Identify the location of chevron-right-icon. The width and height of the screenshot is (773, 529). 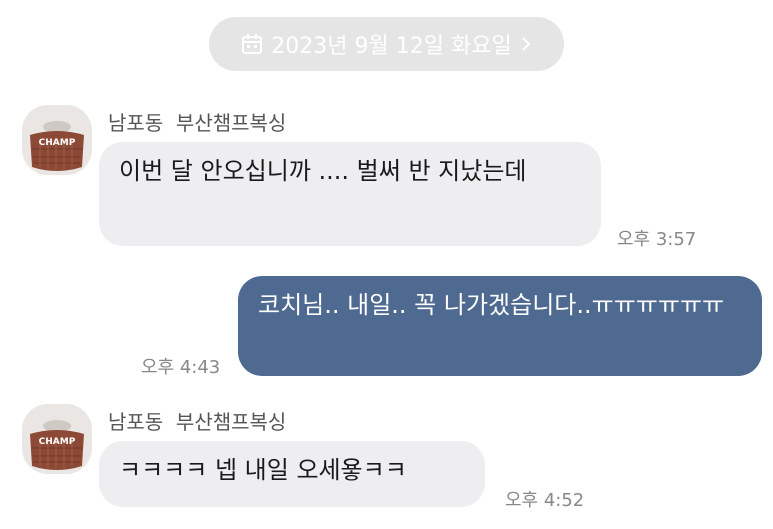
(526, 44).